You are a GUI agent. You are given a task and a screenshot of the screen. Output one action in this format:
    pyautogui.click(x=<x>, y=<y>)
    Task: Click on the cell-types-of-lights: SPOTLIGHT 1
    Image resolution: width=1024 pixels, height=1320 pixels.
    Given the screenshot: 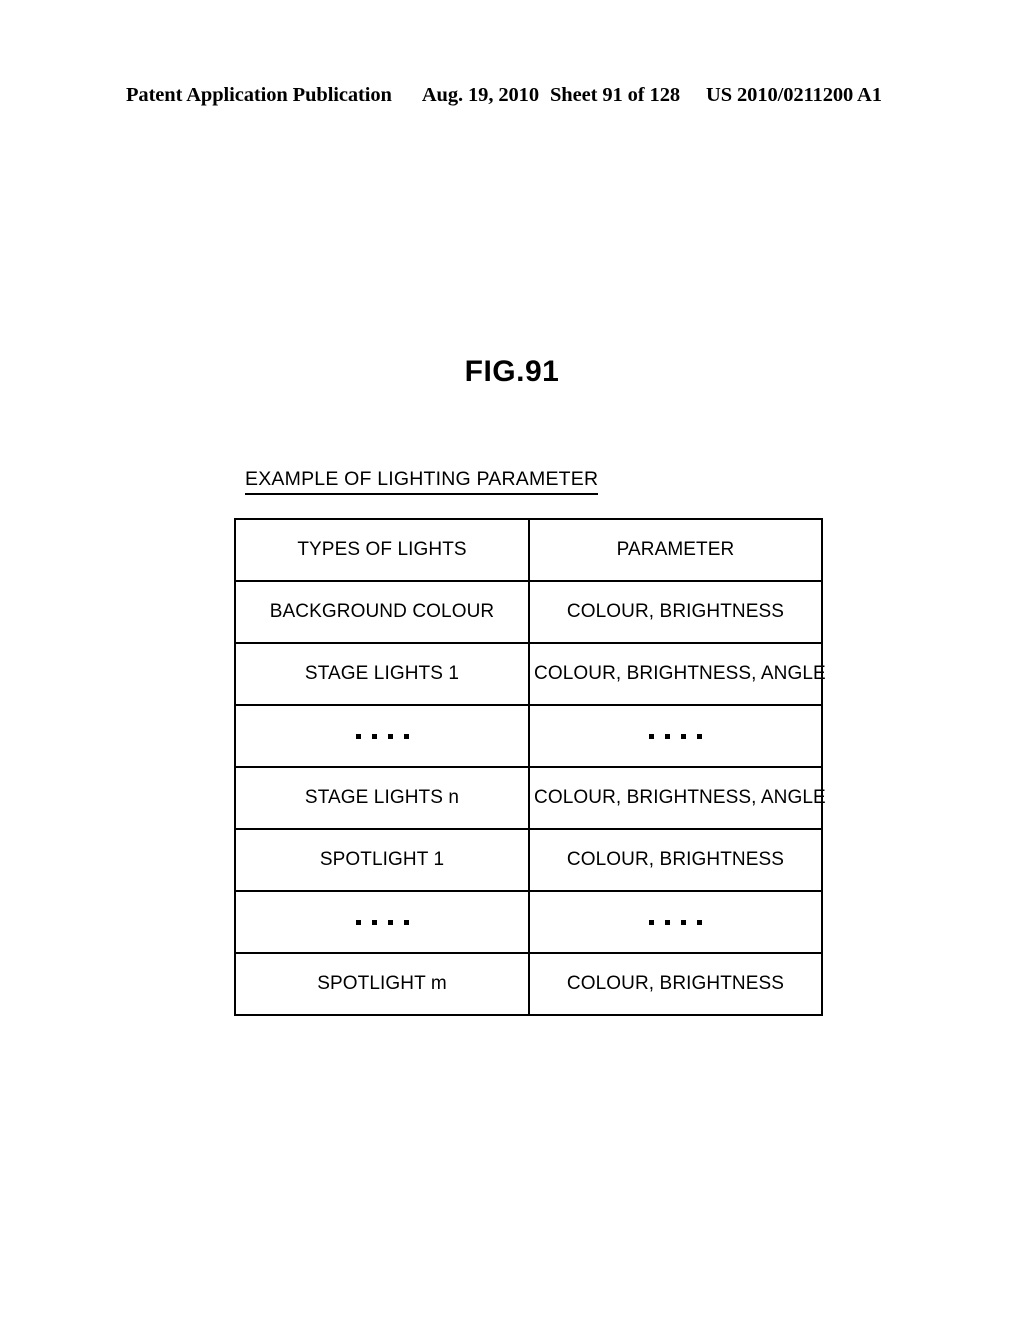 What is the action you would take?
    pyautogui.click(x=382, y=860)
    